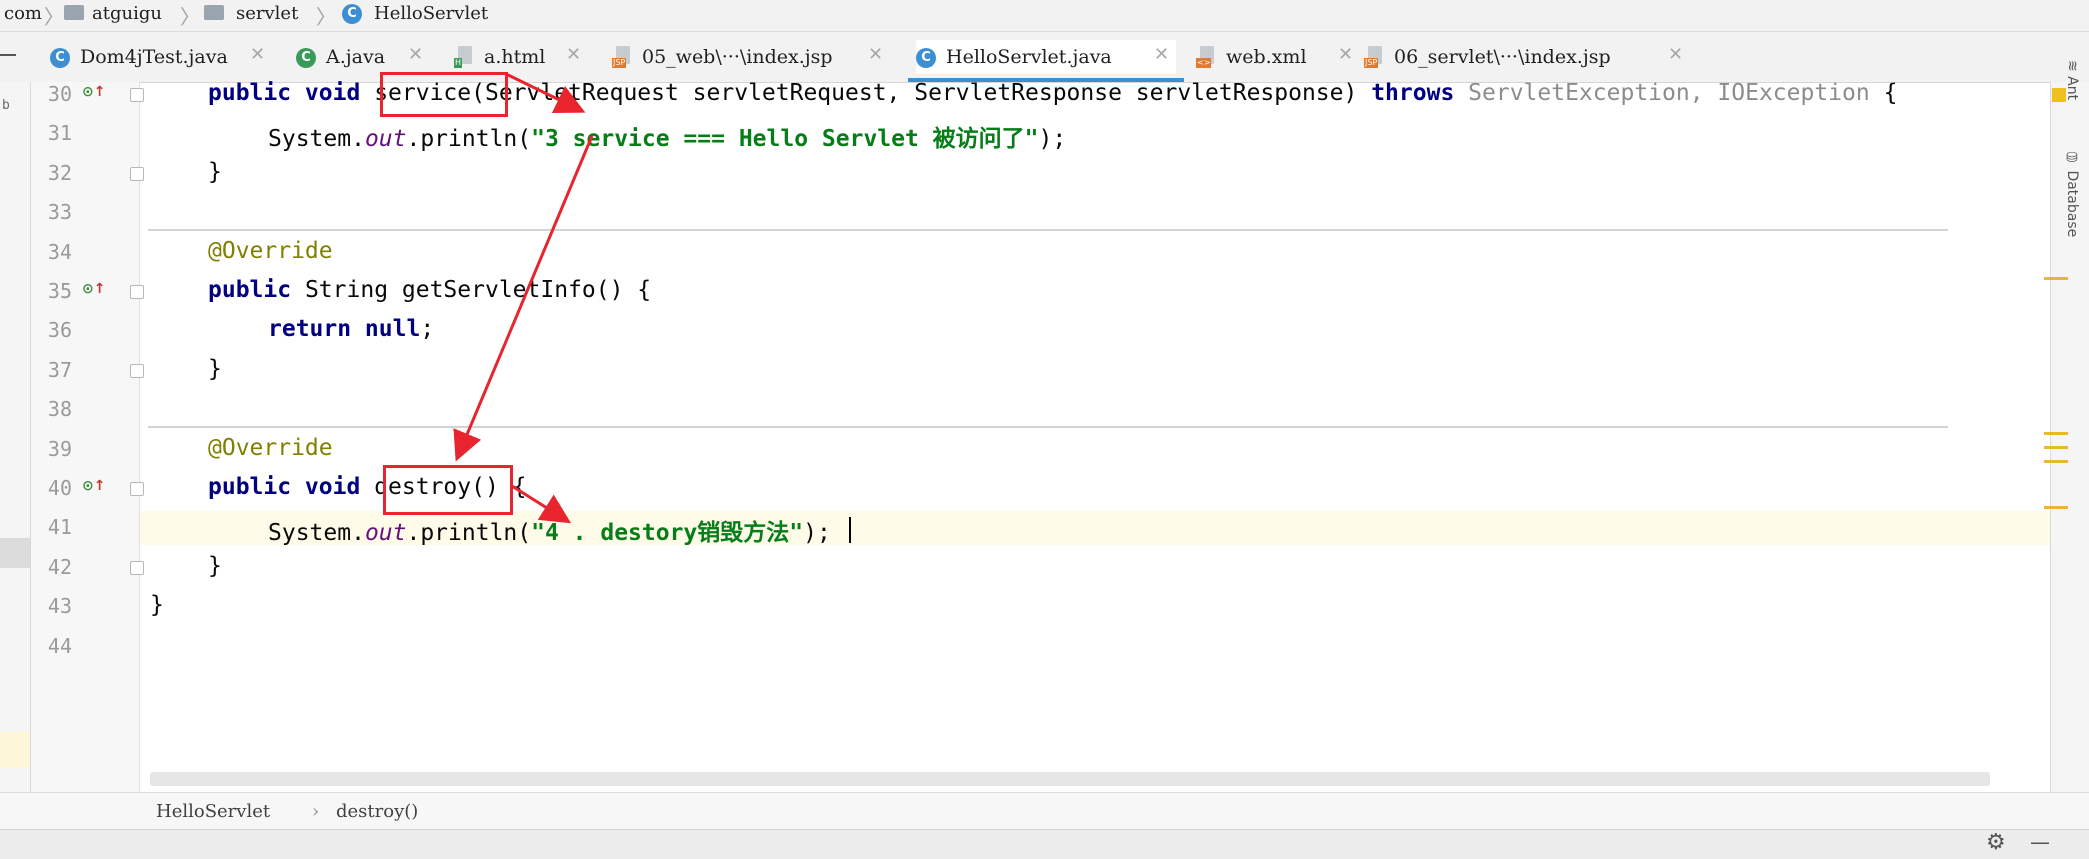 This screenshot has width=2089, height=859. Describe the element at coordinates (2072, 80) in the screenshot. I see `tool-window-label: ≋ Ant` at that location.